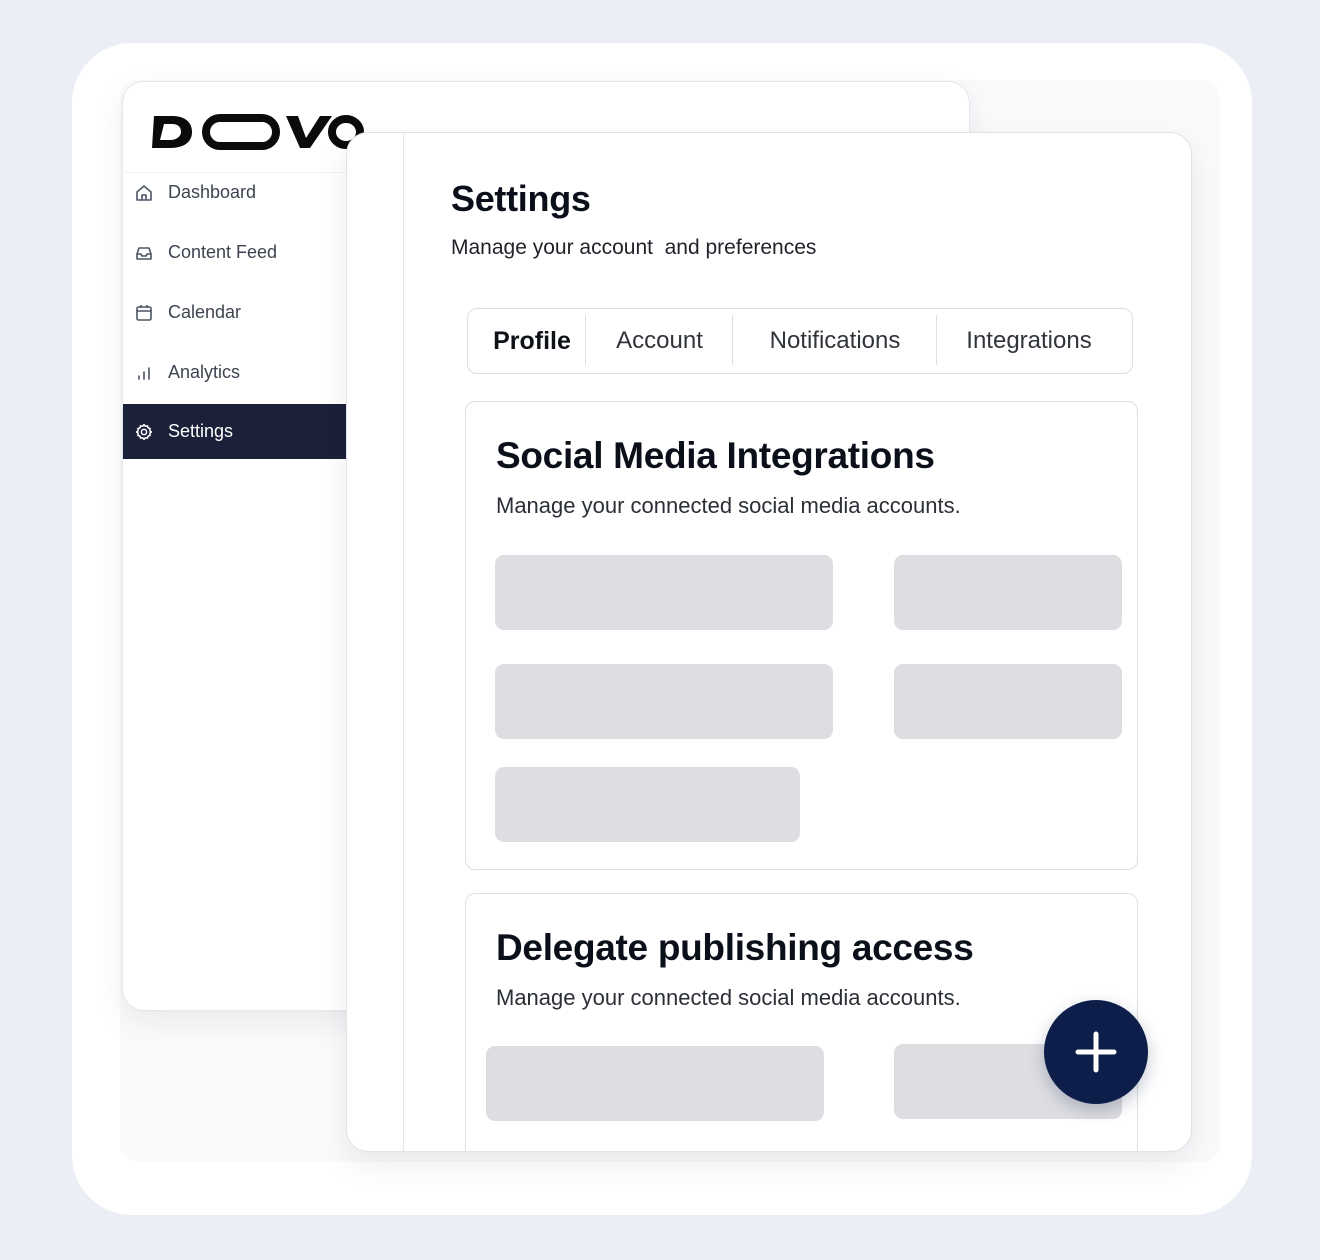 The height and width of the screenshot is (1260, 1320). What do you see at coordinates (532, 341) in the screenshot?
I see `tab-profile: Profile` at bounding box center [532, 341].